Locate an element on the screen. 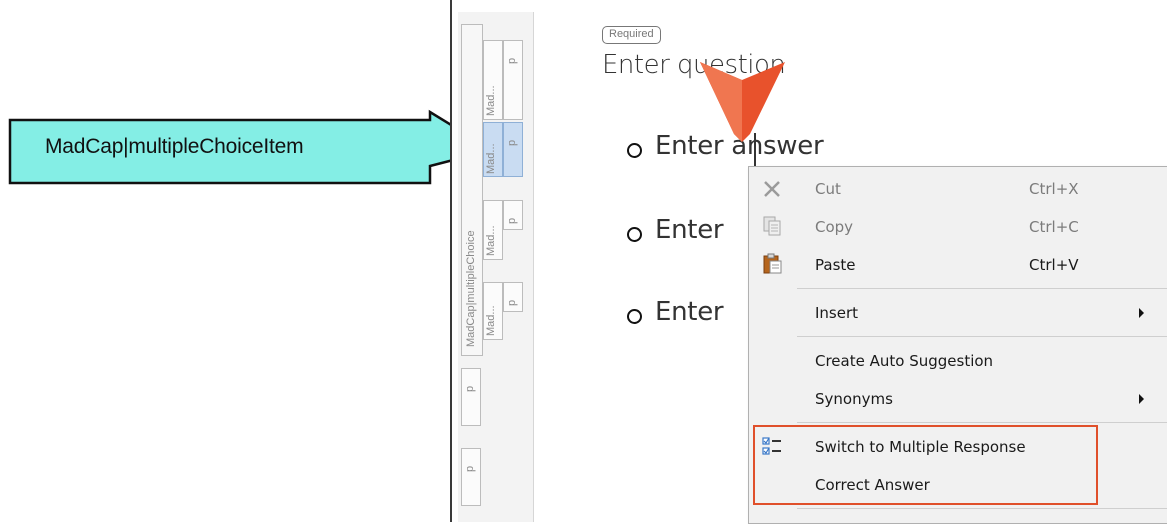 The width and height of the screenshot is (1167, 524). menu-item-label: Synonyms is located at coordinates (854, 399).